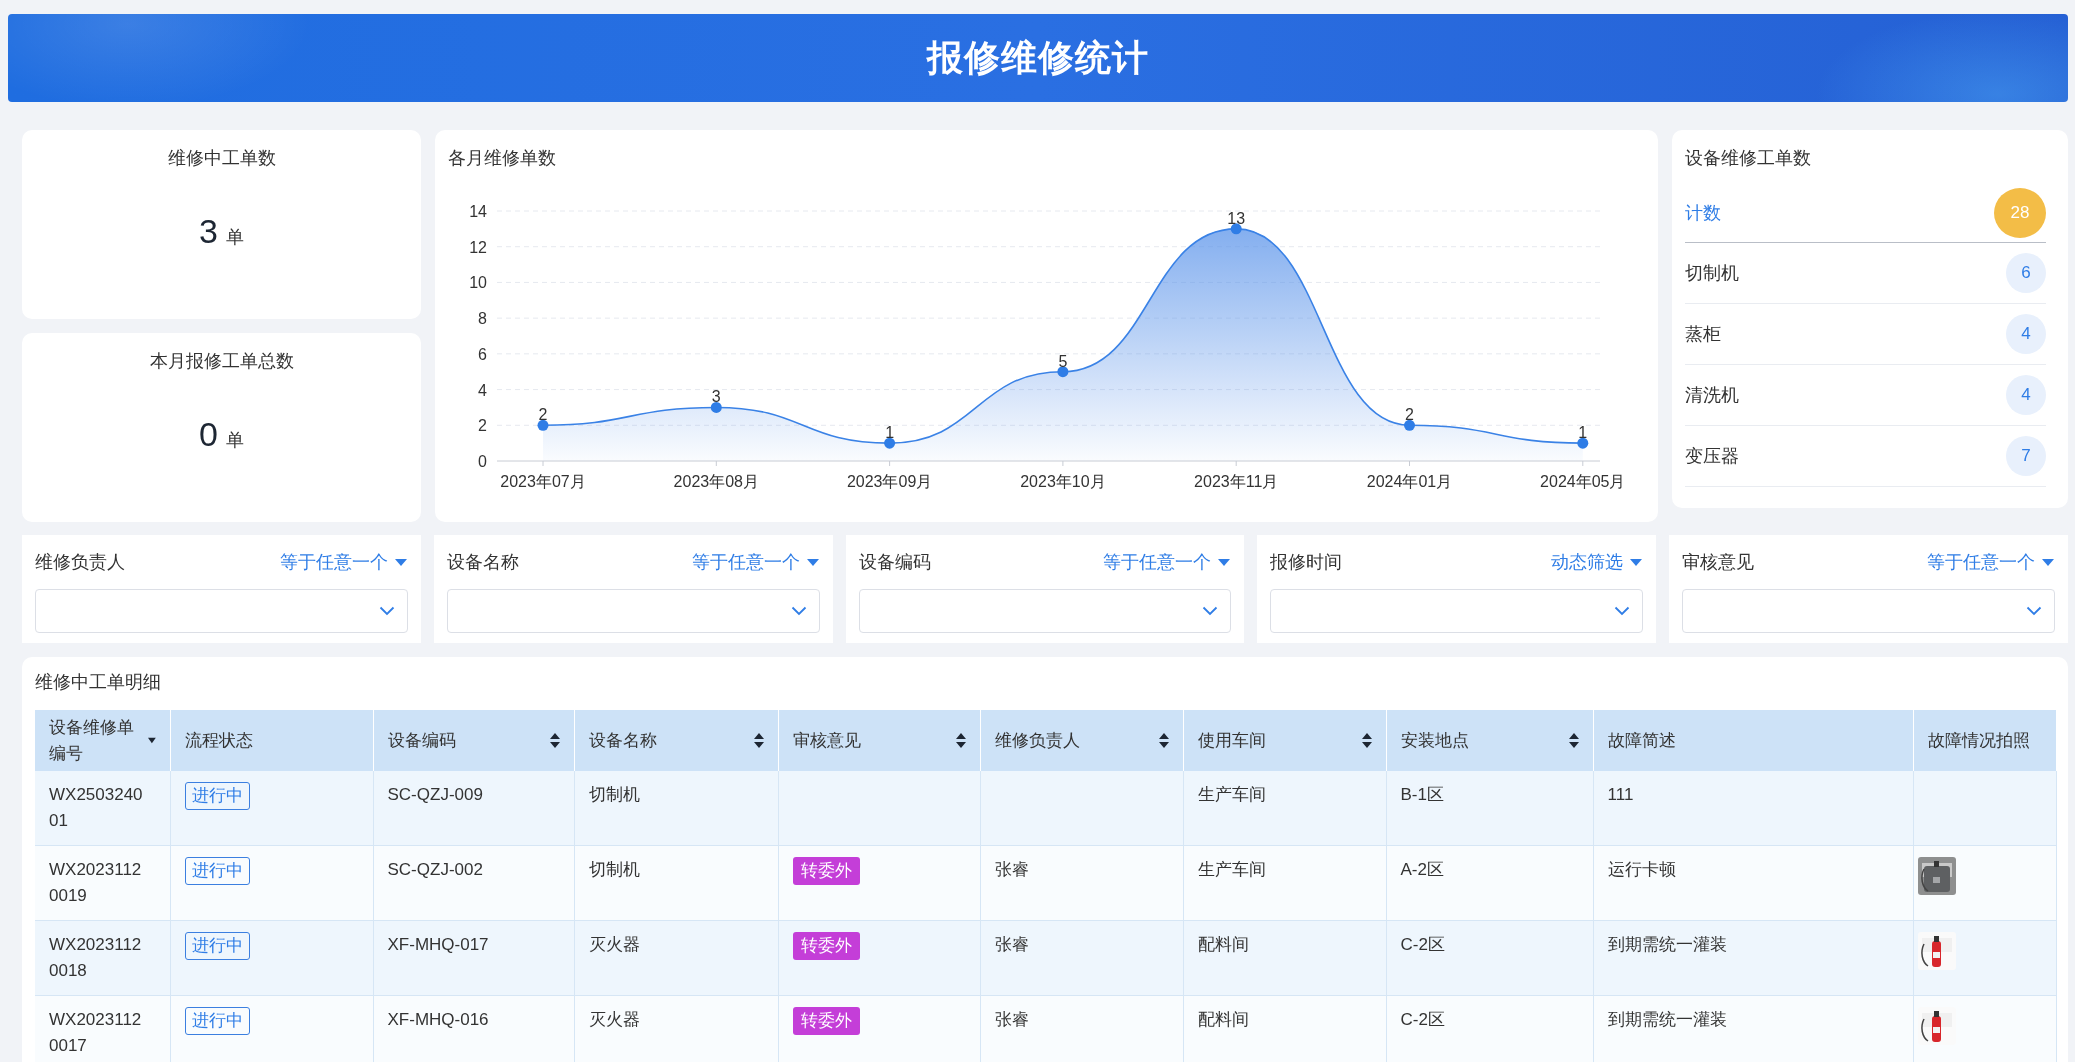 The width and height of the screenshot is (2075, 1062). Describe the element at coordinates (1422, 869) in the screenshot. I see `table-cell: A-2区` at that location.